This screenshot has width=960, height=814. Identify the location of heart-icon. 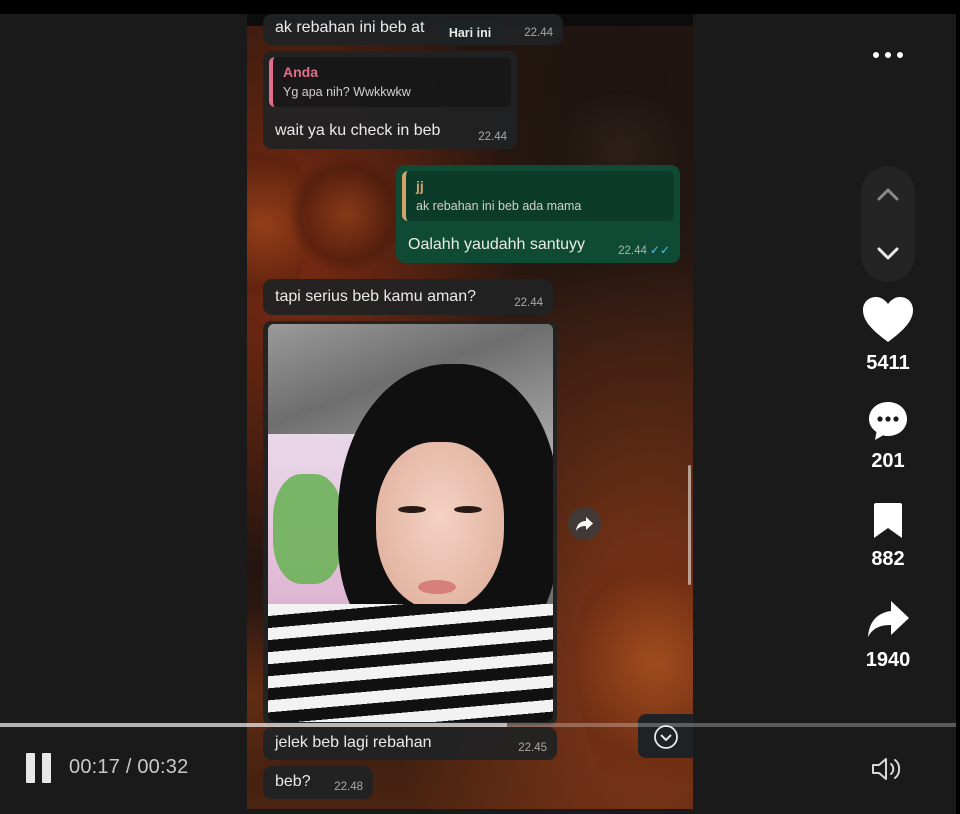
(888, 320).